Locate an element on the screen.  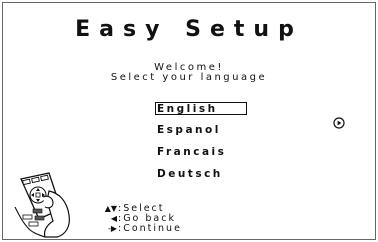
instruction-continue: -▶ :Continue is located at coordinates (139, 229).